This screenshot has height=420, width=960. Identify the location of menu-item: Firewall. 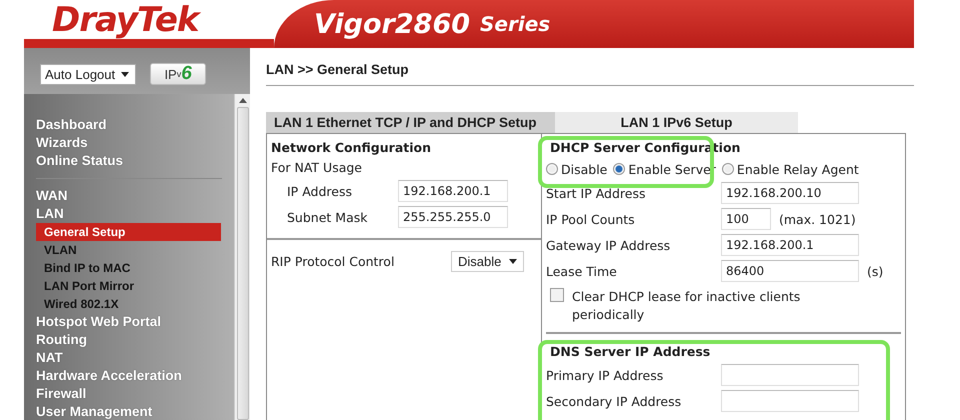
(135, 394).